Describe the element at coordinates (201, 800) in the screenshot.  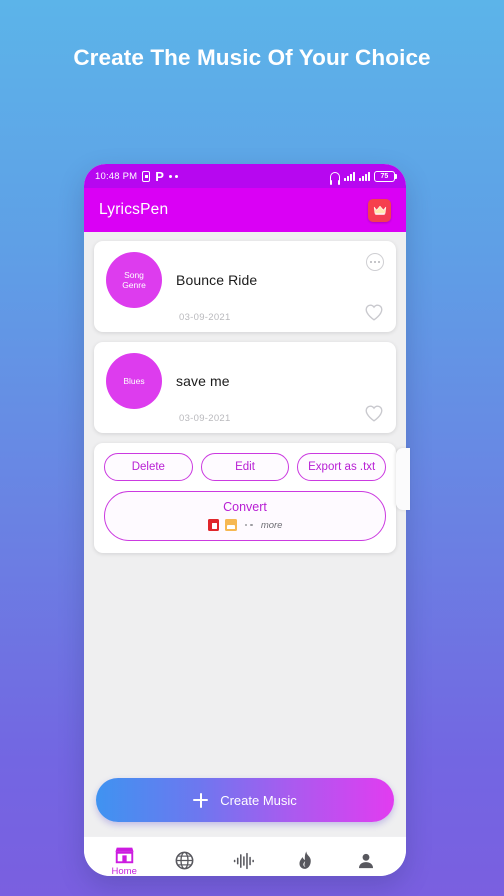
I see `plus-icon` at that location.